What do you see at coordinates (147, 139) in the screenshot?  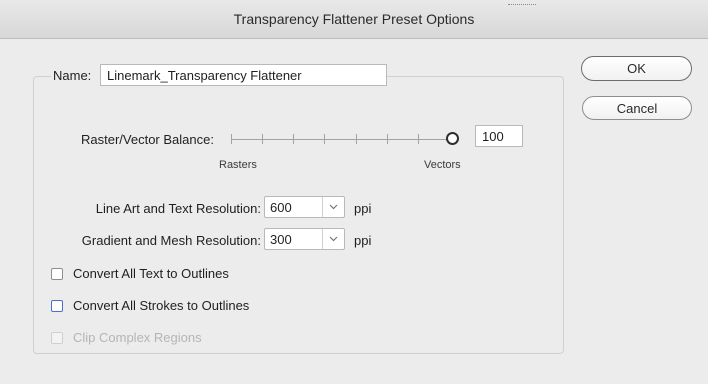 I see `raster-vector-balance-label: Raster/Vector Balance:` at bounding box center [147, 139].